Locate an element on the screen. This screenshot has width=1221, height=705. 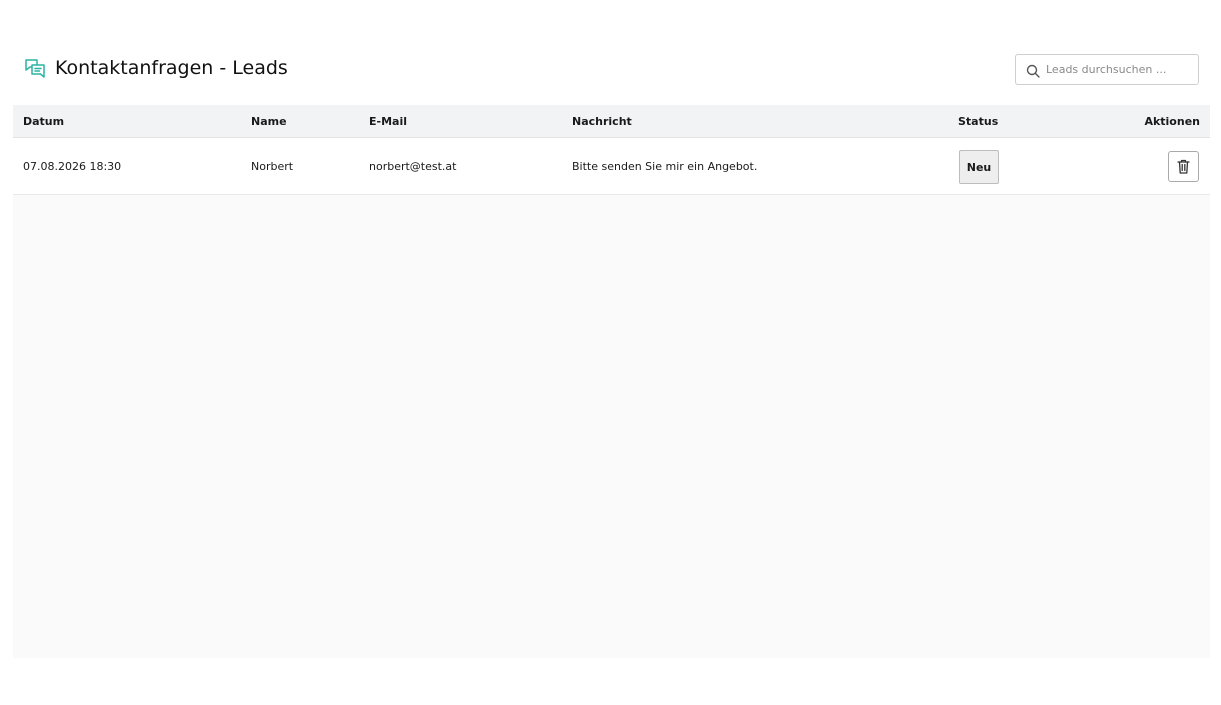
trash-icon is located at coordinates (1183, 166).